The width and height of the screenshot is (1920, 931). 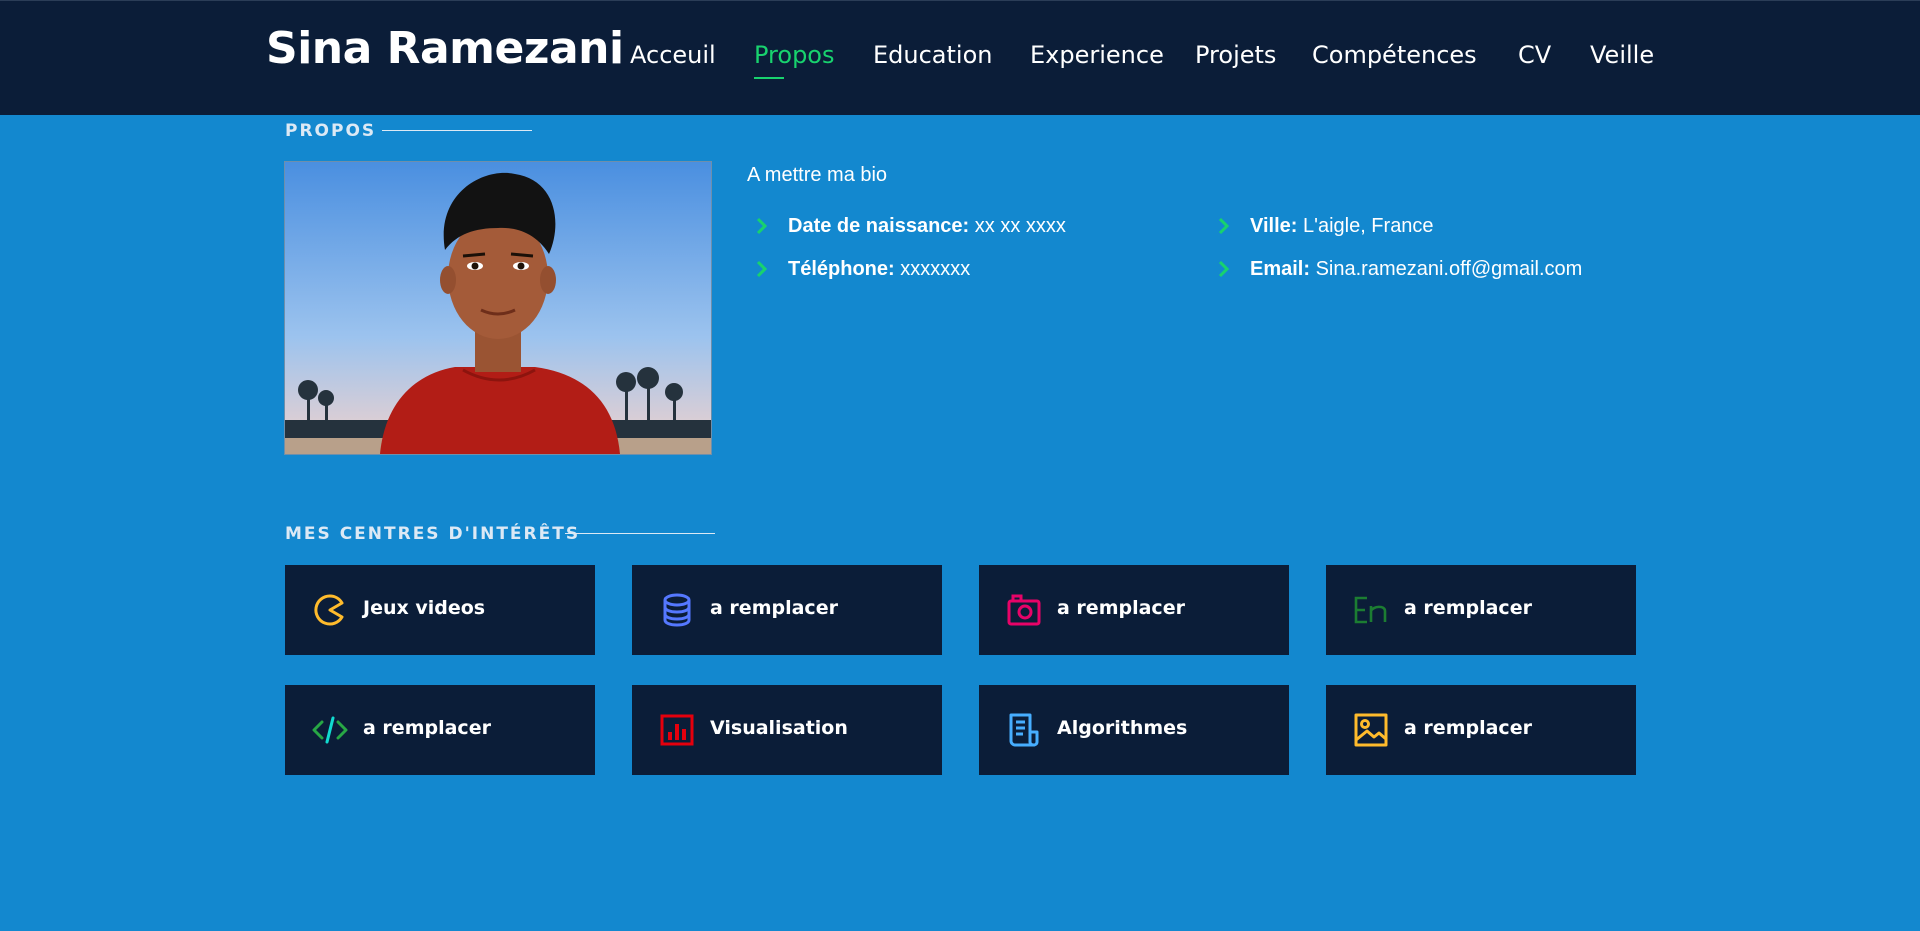 I want to click on nav-education: Education, so click(x=932, y=55).